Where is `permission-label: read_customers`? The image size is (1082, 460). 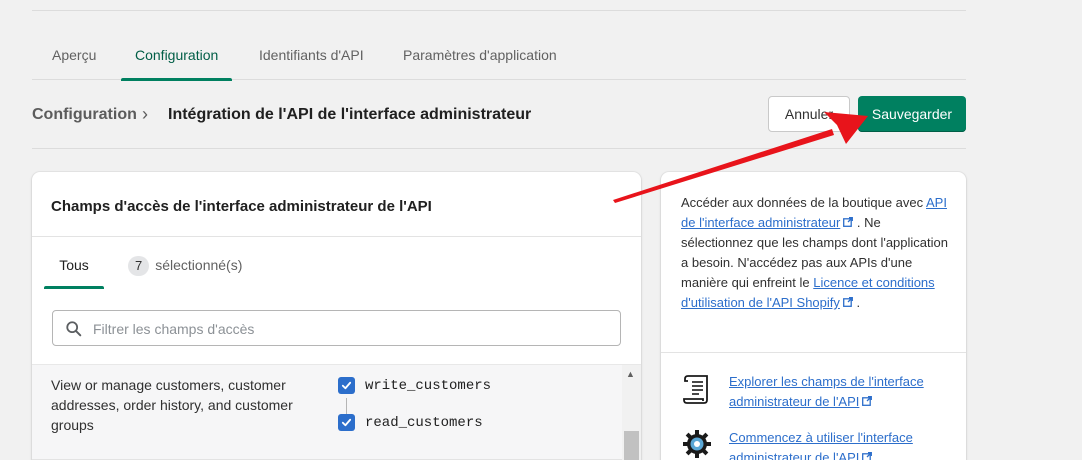
permission-label: read_customers is located at coordinates (424, 422).